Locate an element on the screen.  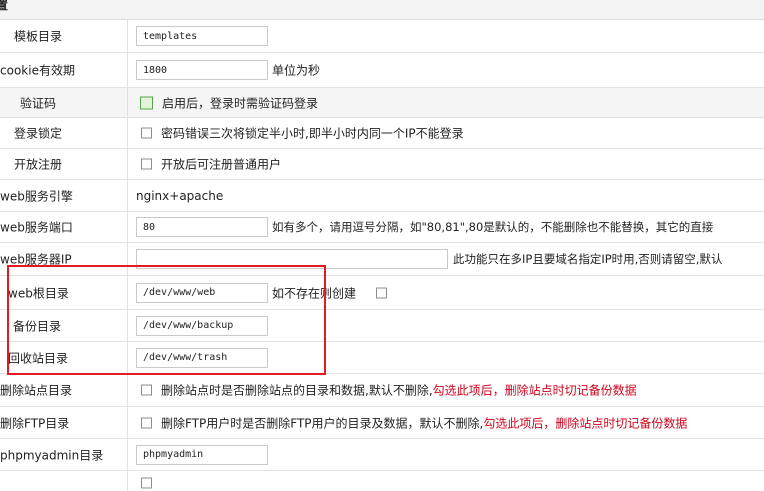
phpmyadmin-dir-label: phpmyadmin目录 is located at coordinates (52, 455).